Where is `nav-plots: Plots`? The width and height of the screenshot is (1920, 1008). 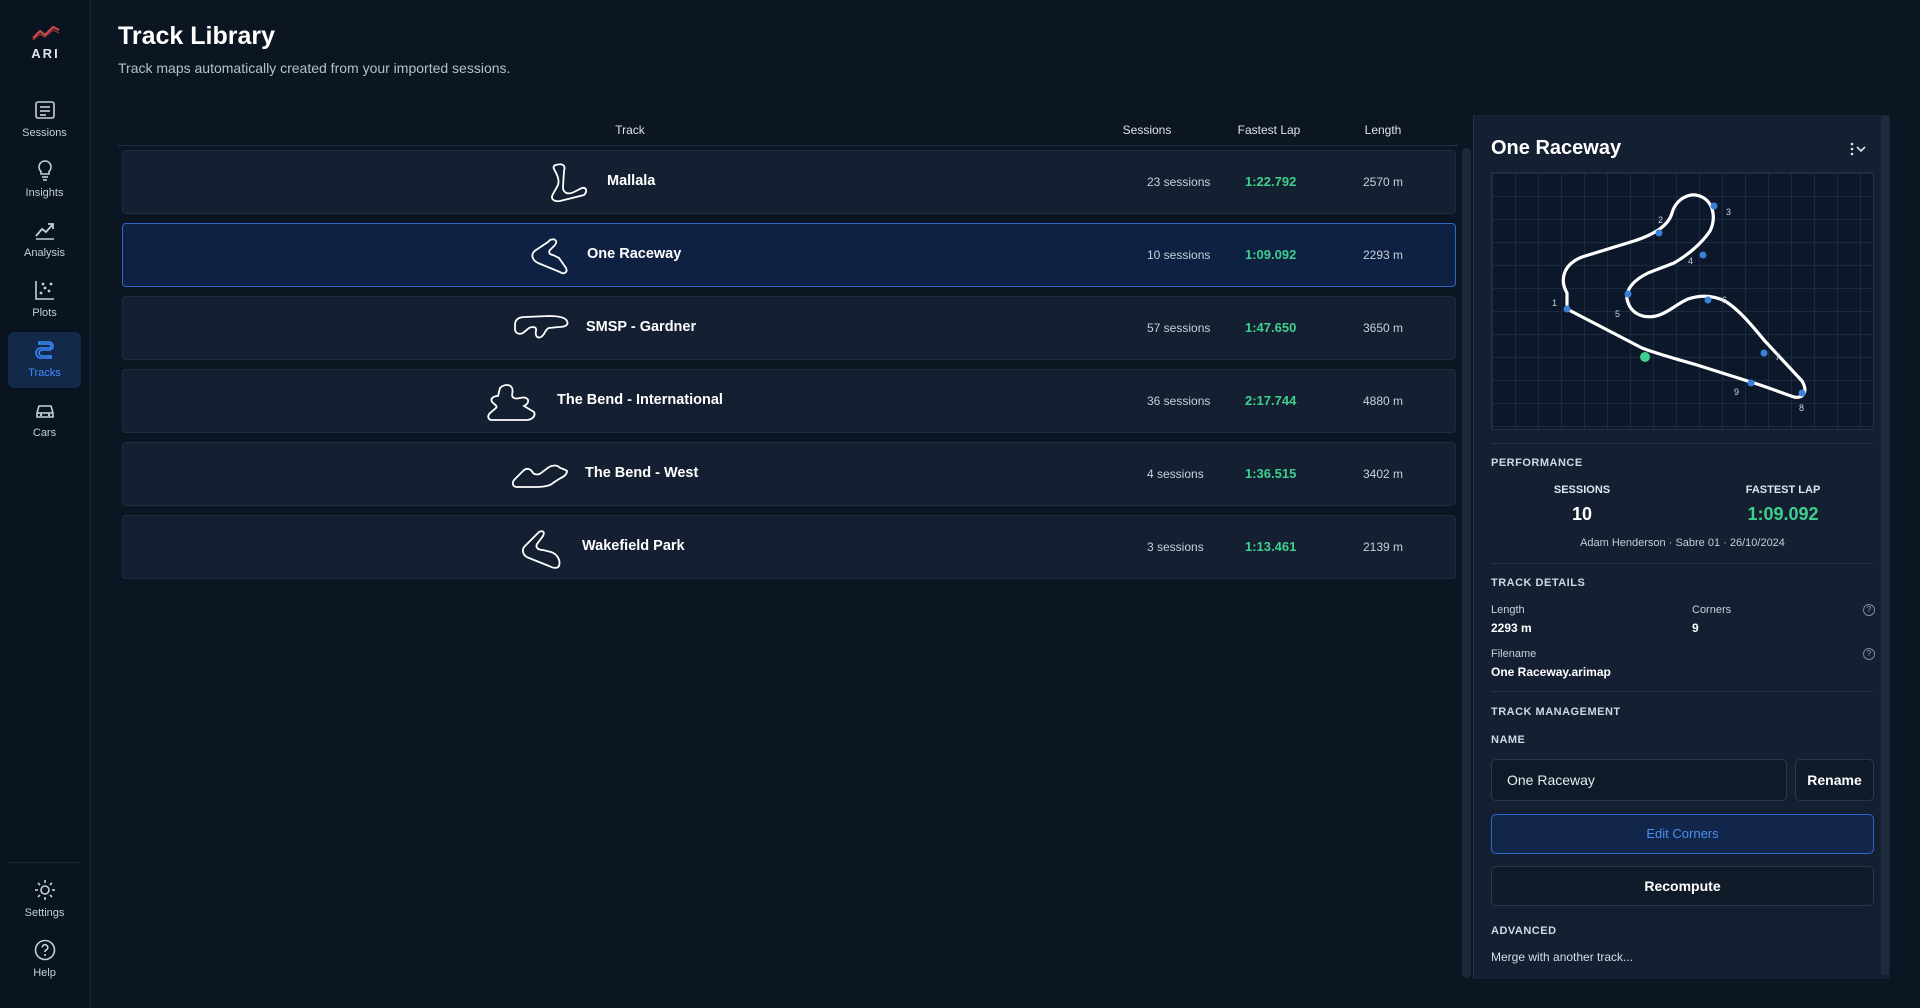 nav-plots: Plots is located at coordinates (44, 300).